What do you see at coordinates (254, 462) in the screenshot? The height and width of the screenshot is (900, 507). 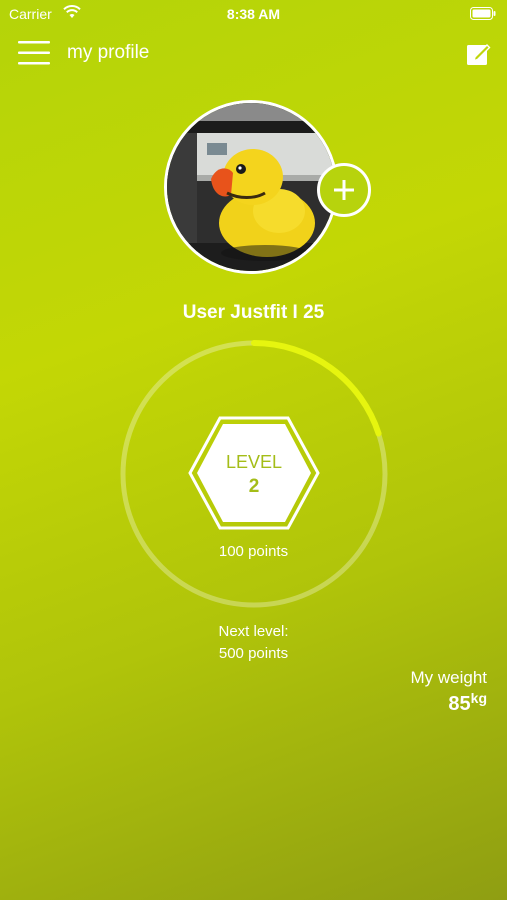 I see `level-label: LEVEL` at bounding box center [254, 462].